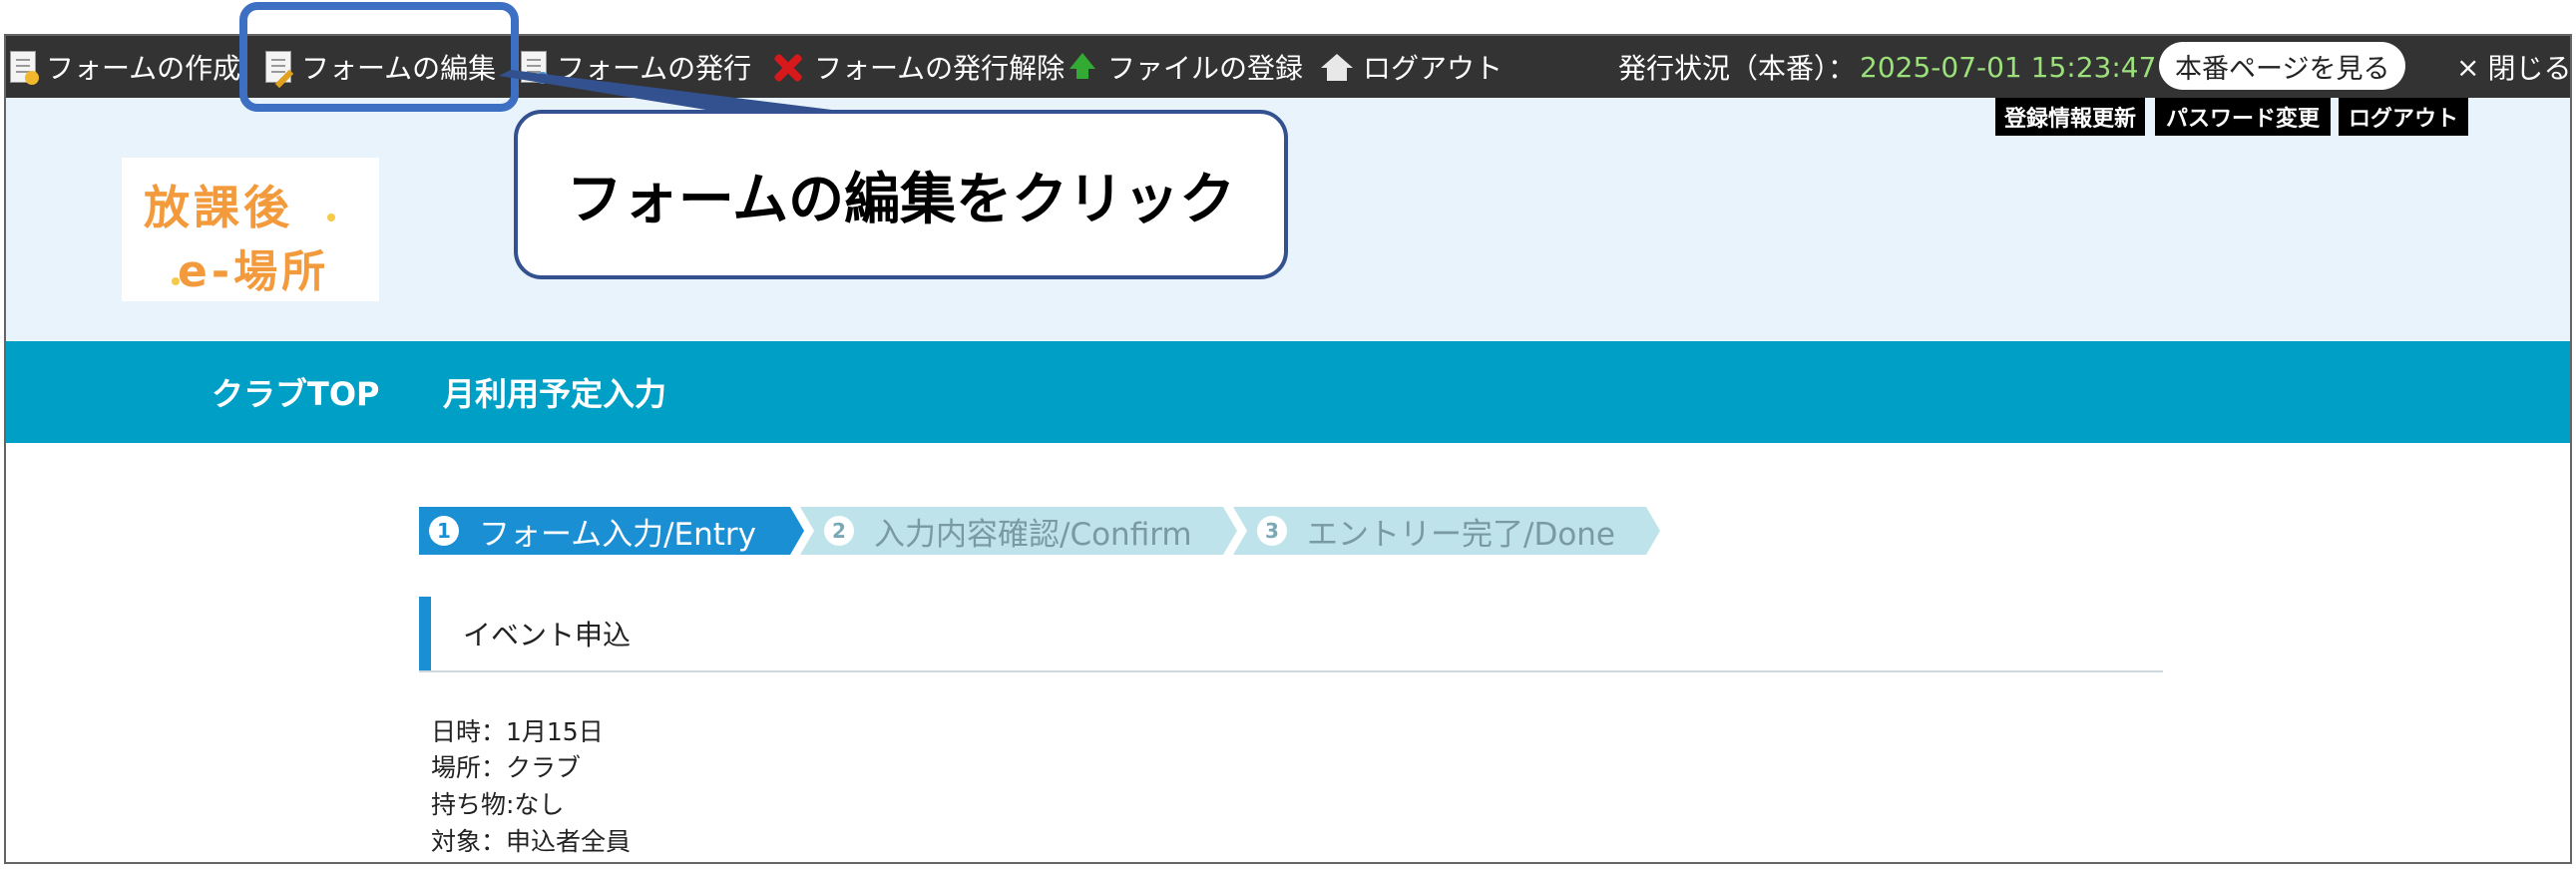 The height and width of the screenshot is (869, 2576). What do you see at coordinates (901, 194) in the screenshot?
I see `instruction-callout: フォームの編集をクリック` at bounding box center [901, 194].